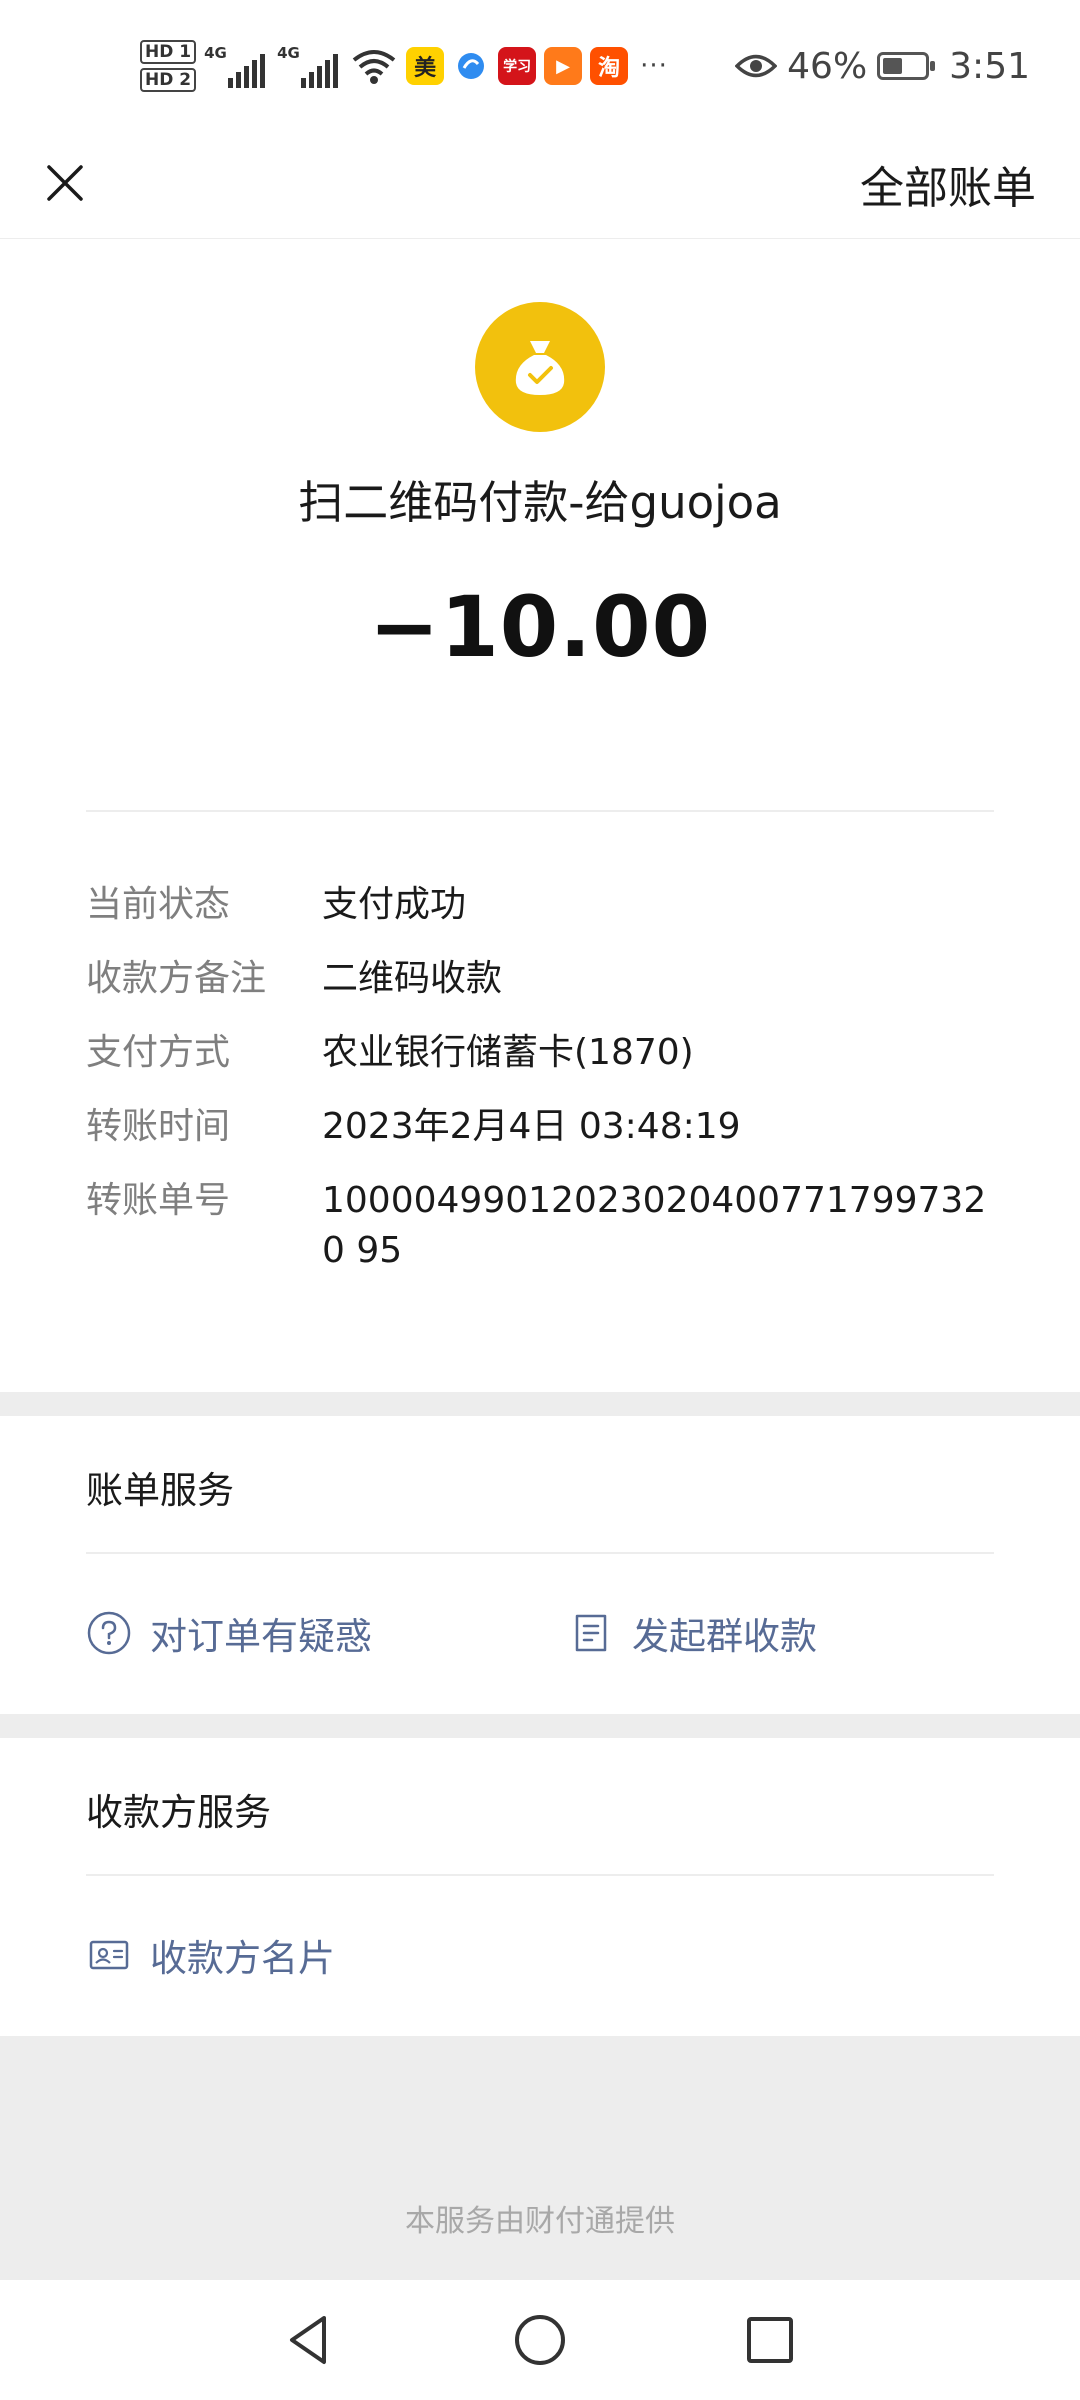 This screenshot has width=1080, height=2400. I want to click on sim1-label: HD 1, so click(168, 52).